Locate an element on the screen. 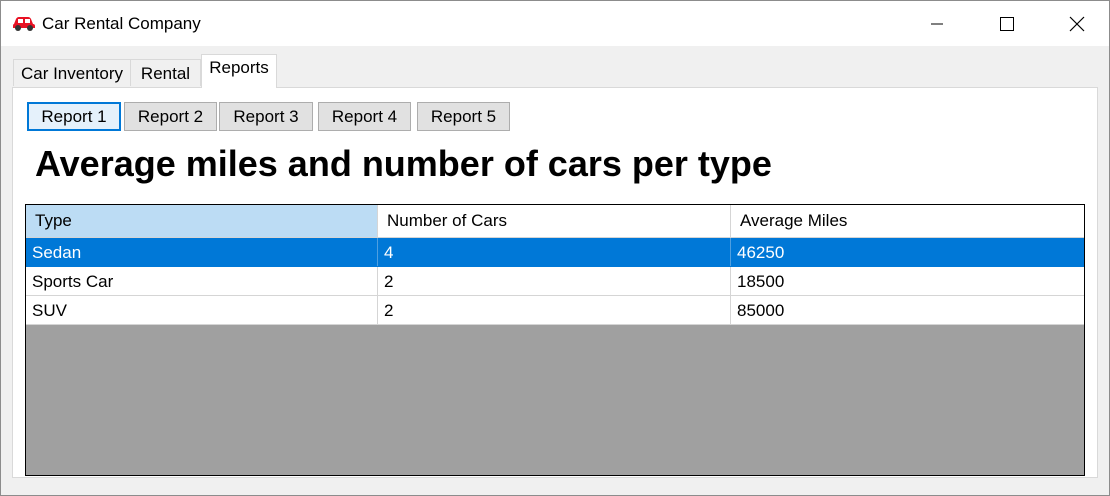 Image resolution: width=1110 pixels, height=496 pixels. report-3-button: Report 3 is located at coordinates (266, 116).